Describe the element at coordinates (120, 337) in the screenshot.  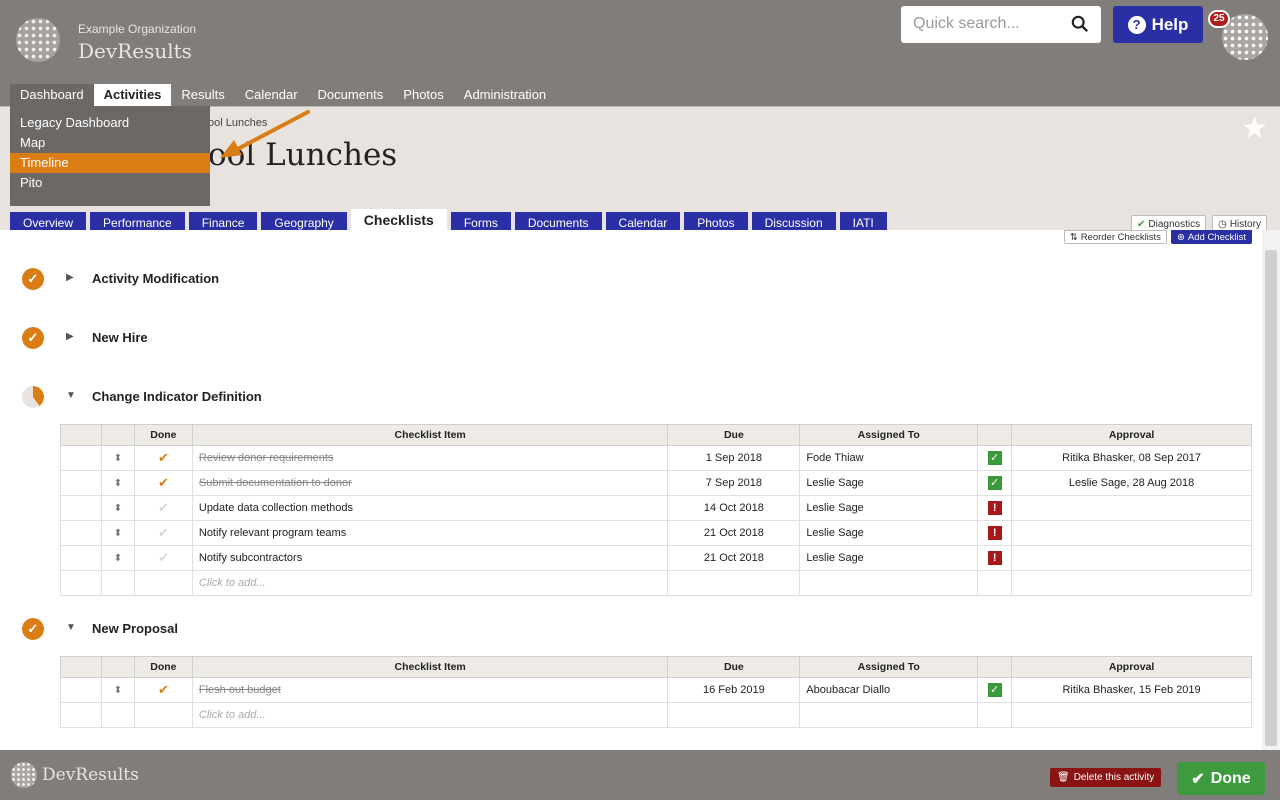
I see `section-title: New Hire` at that location.